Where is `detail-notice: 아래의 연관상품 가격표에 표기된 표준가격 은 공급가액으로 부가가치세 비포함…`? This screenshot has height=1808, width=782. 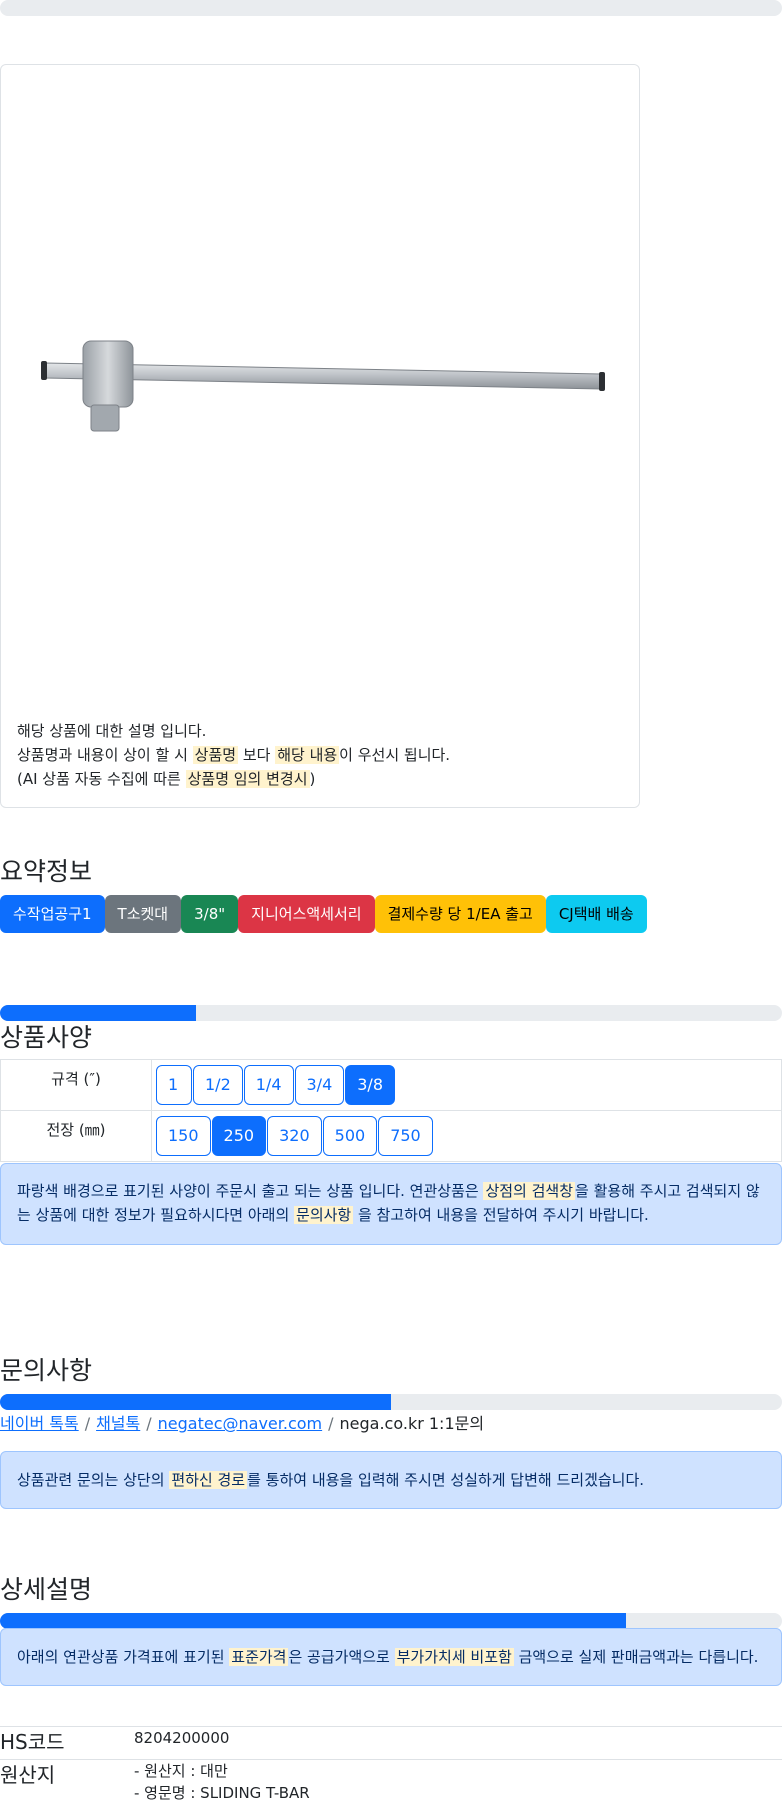
detail-notice: 아래의 연관상품 가격표에 표기된 표준가격 은 공급가액으로 부가가치세 비포함… is located at coordinates (391, 1657).